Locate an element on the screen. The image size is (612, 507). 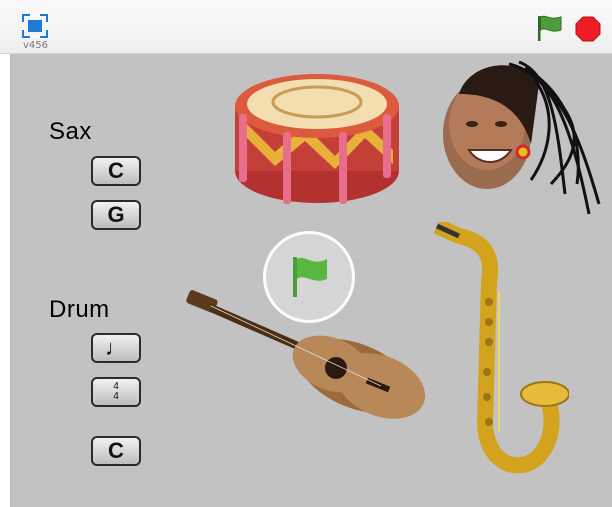
sax-g-key: G is located at coordinates (116, 215).